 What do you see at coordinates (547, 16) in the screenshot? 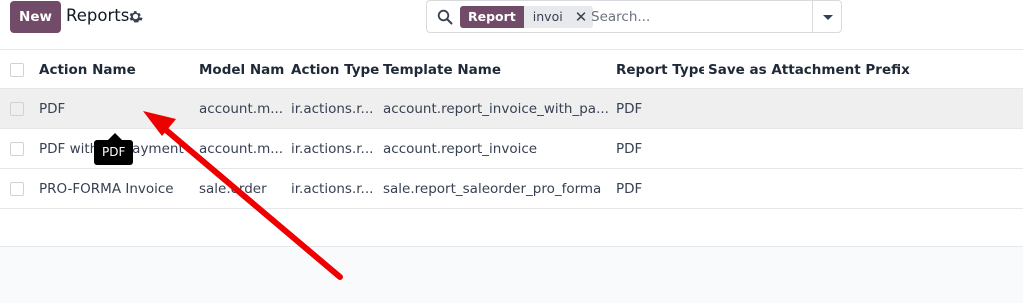
I see `facet-value: invoi` at bounding box center [547, 16].